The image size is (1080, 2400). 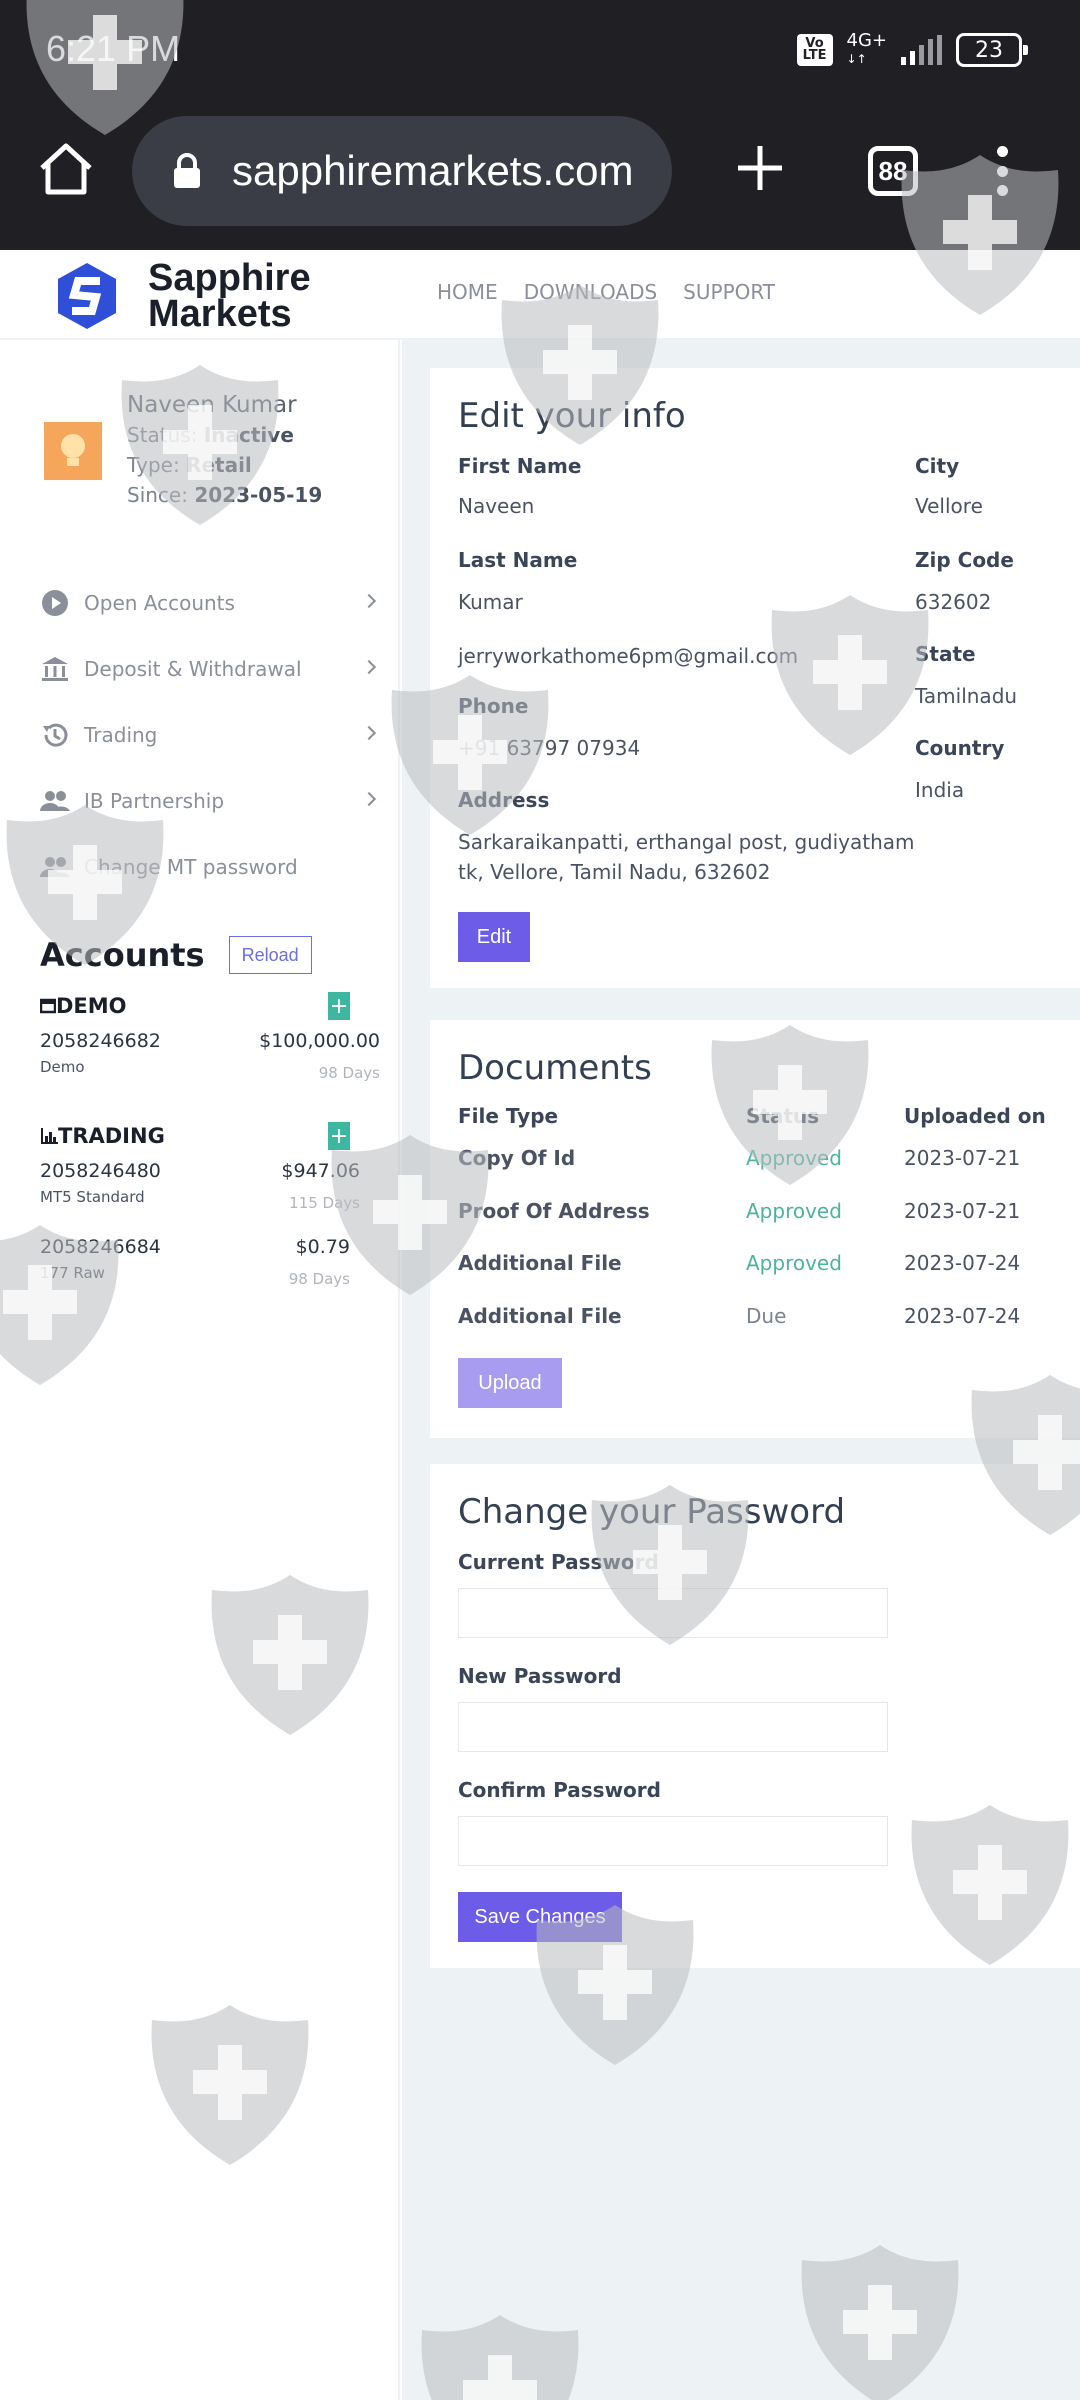 What do you see at coordinates (945, 654) in the screenshot?
I see `state-label: State` at bounding box center [945, 654].